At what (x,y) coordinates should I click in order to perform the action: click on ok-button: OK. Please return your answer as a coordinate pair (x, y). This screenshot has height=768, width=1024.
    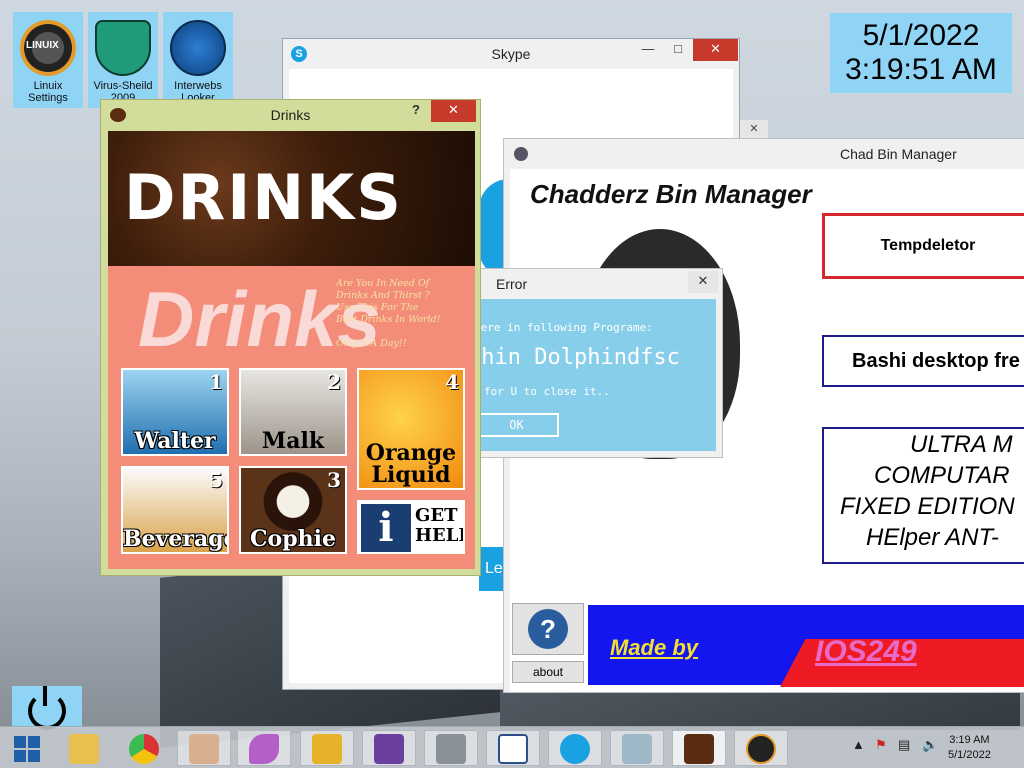
    Looking at the image, I should click on (517, 425).